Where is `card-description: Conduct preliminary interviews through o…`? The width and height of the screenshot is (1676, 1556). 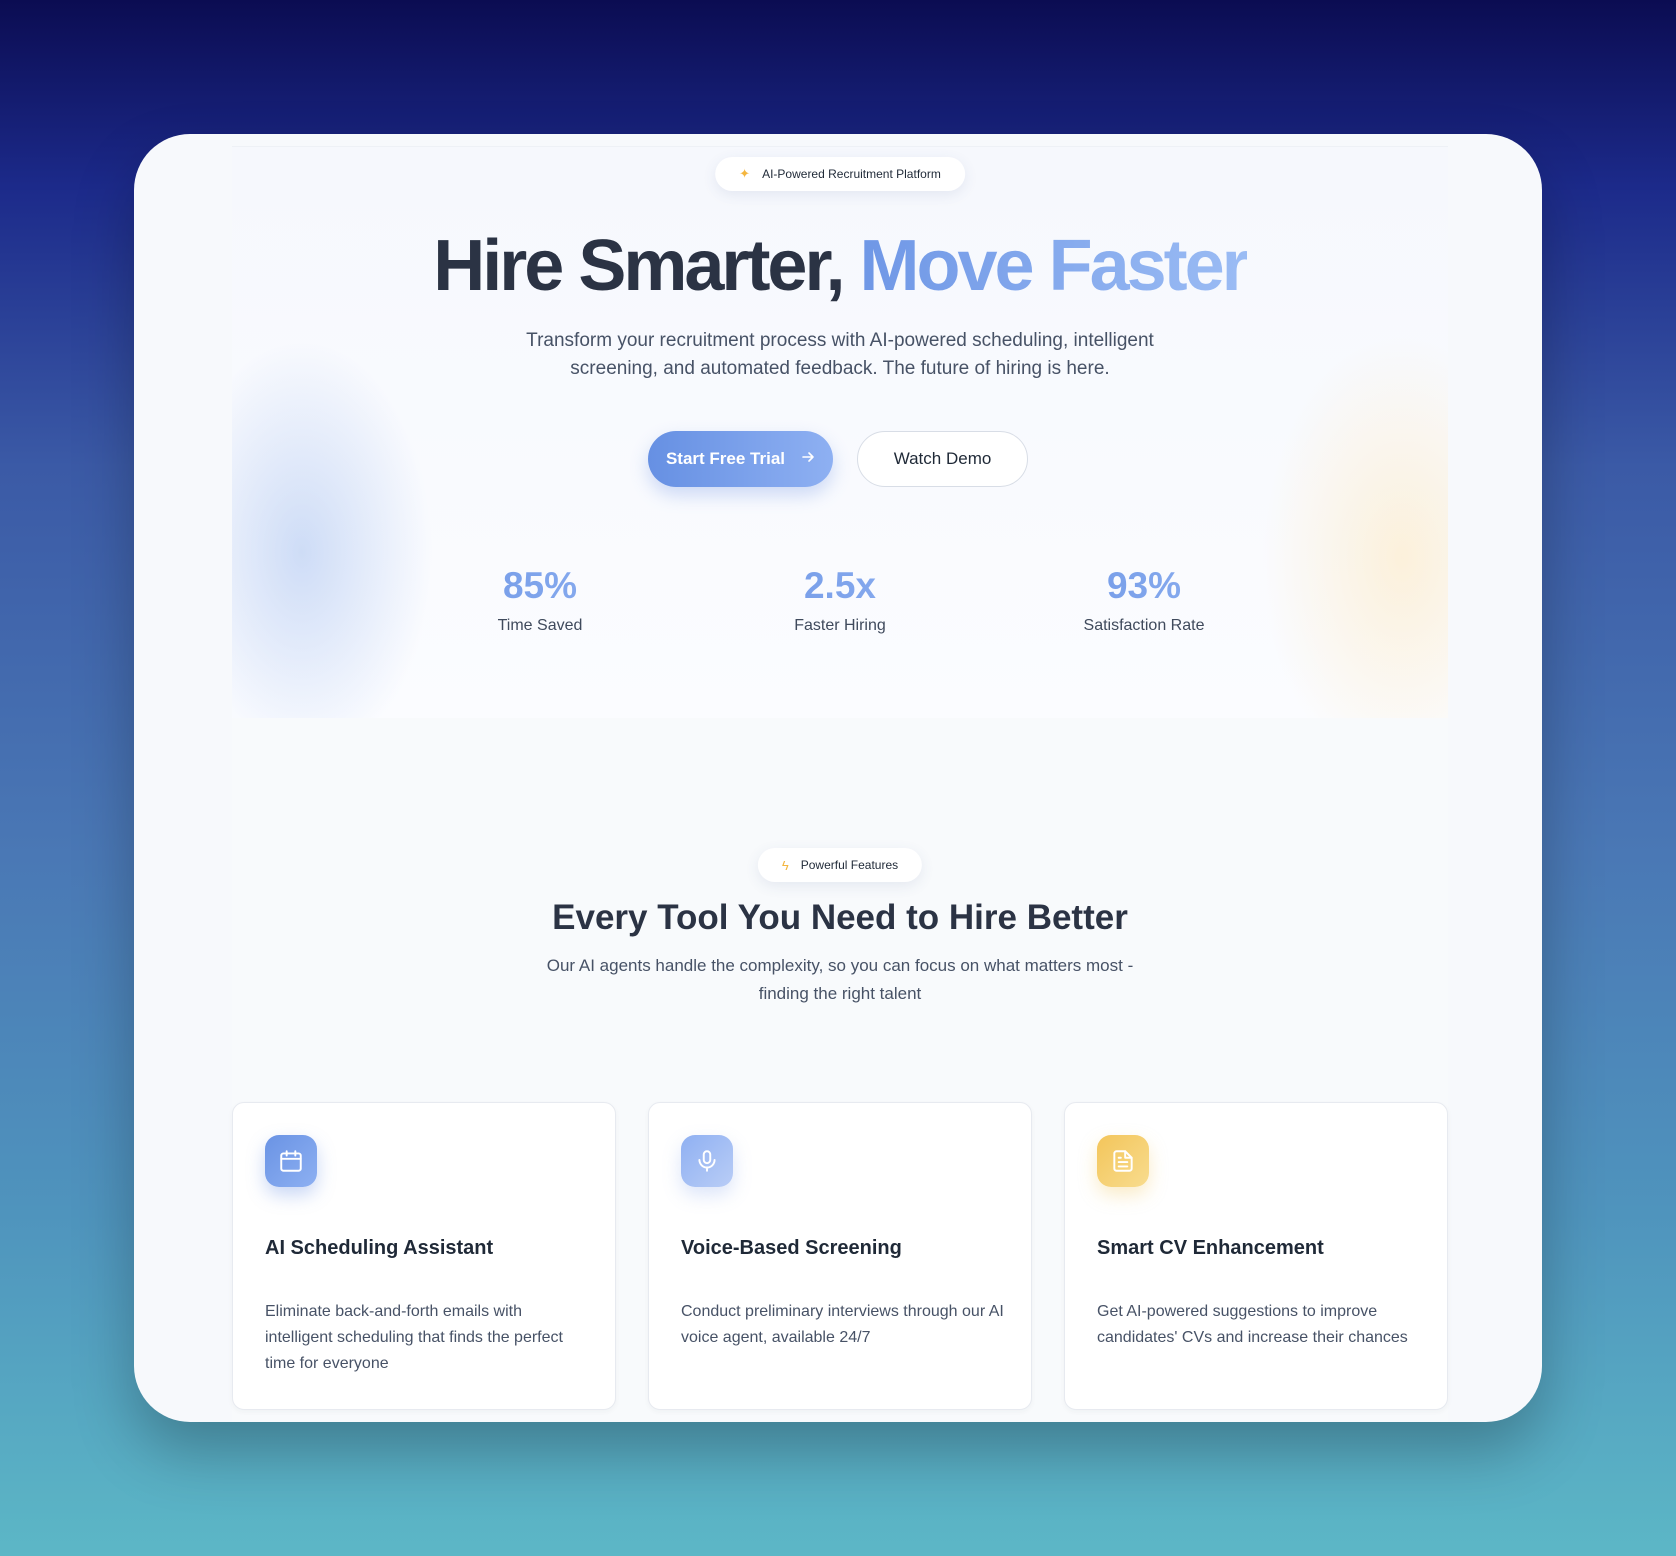
card-description: Conduct preliminary interviews through o… is located at coordinates (842, 1324).